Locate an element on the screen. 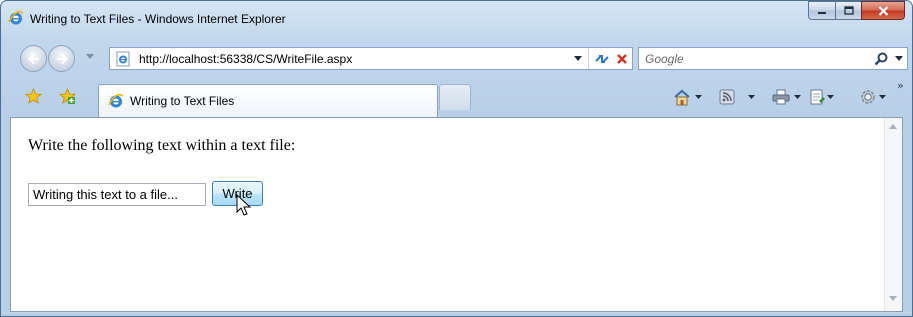 The width and height of the screenshot is (913, 317). vertical-scrollbar is located at coordinates (893, 214).